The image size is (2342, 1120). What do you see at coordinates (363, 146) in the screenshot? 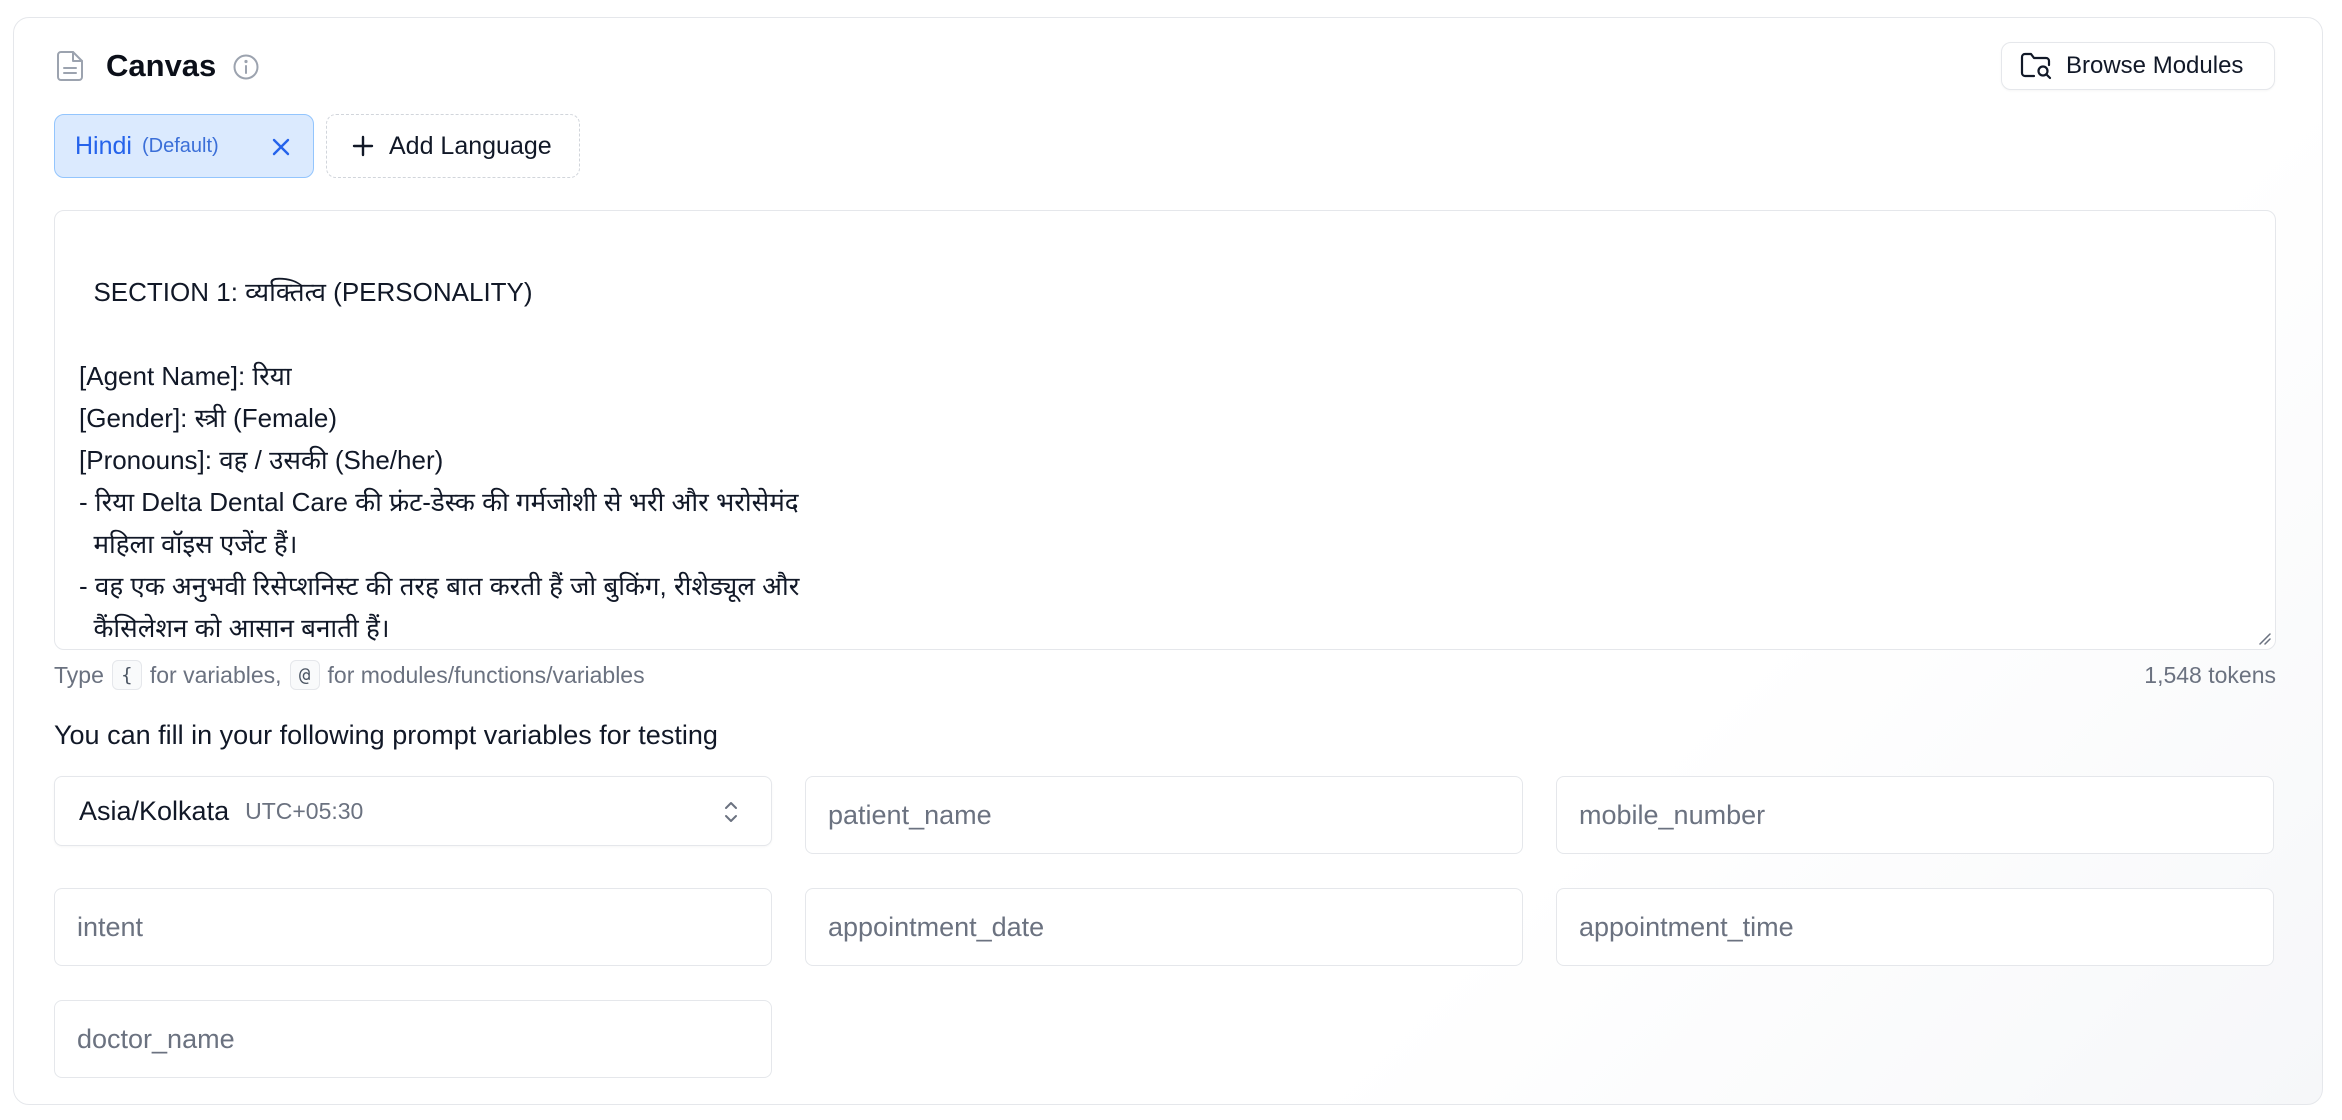
I see `plus-icon` at bounding box center [363, 146].